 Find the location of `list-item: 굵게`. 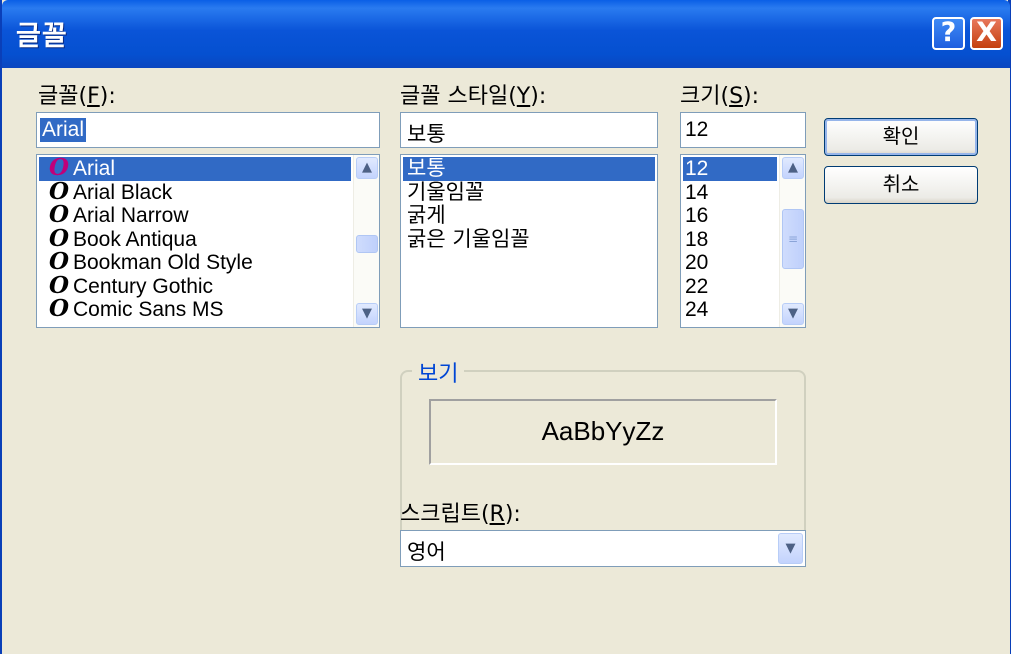

list-item: 굵게 is located at coordinates (529, 216).